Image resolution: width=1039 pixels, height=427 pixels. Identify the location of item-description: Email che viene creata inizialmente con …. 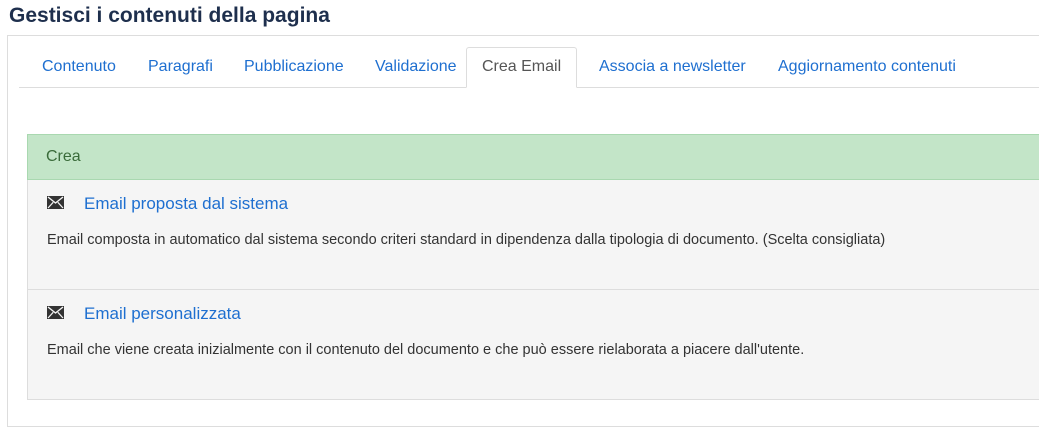
(426, 350).